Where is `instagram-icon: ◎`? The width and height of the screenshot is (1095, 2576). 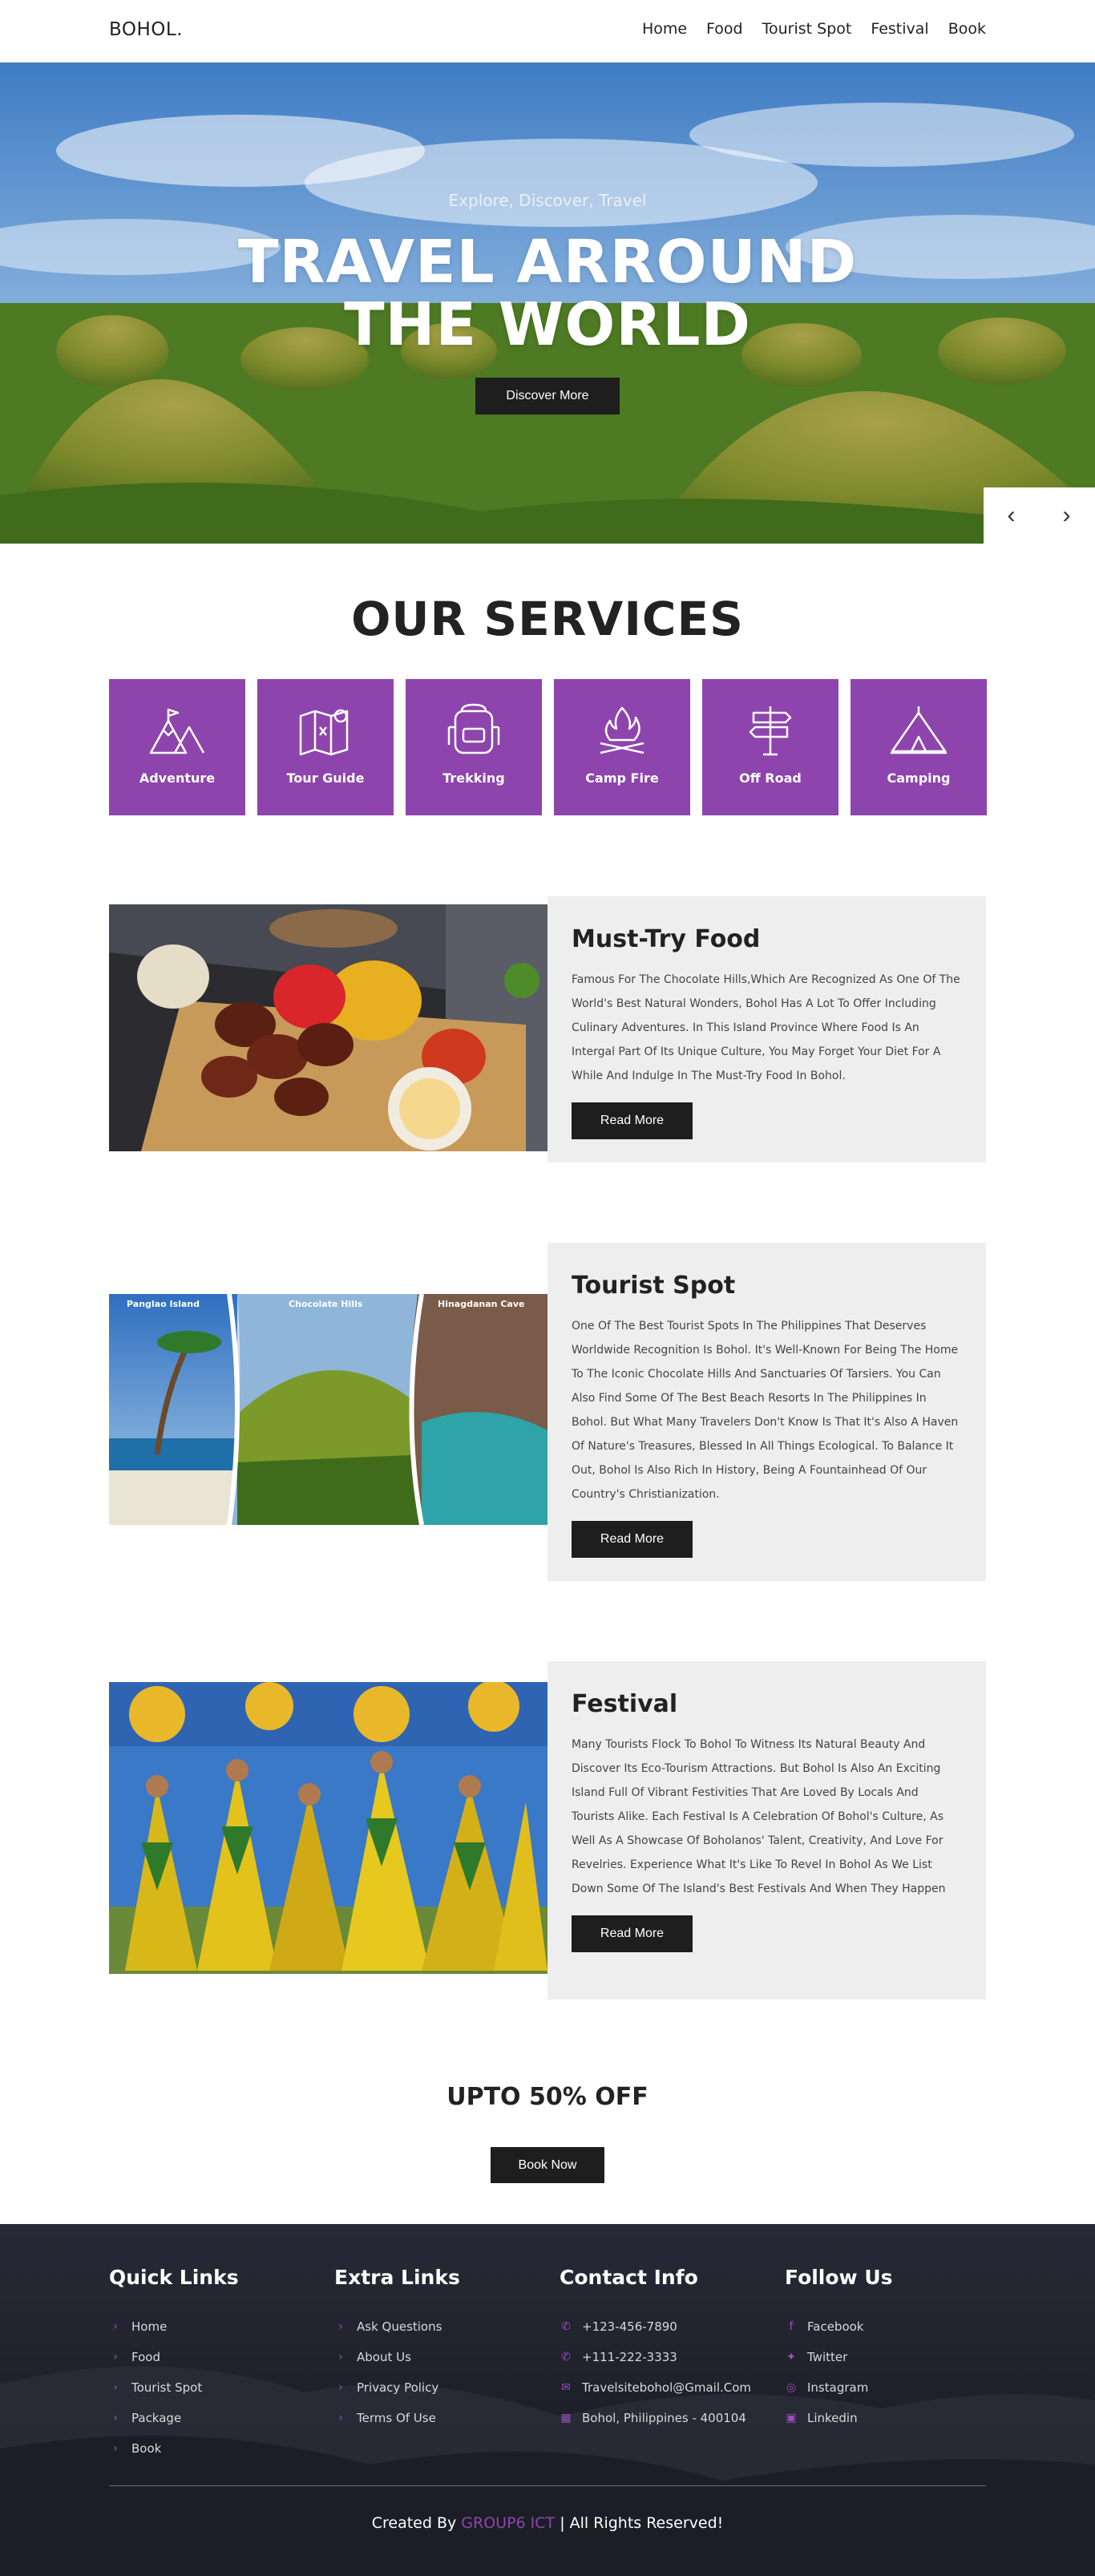 instagram-icon: ◎ is located at coordinates (791, 2387).